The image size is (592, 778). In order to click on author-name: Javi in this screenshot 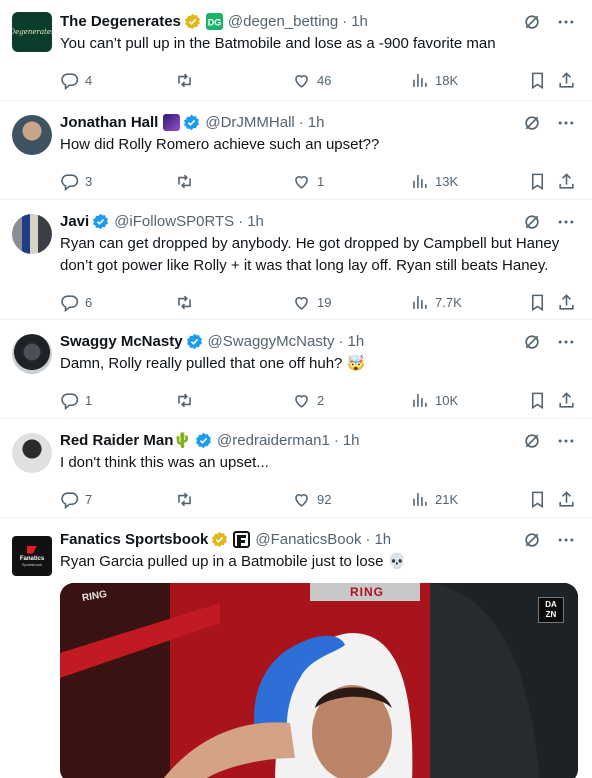, I will do `click(74, 221)`.